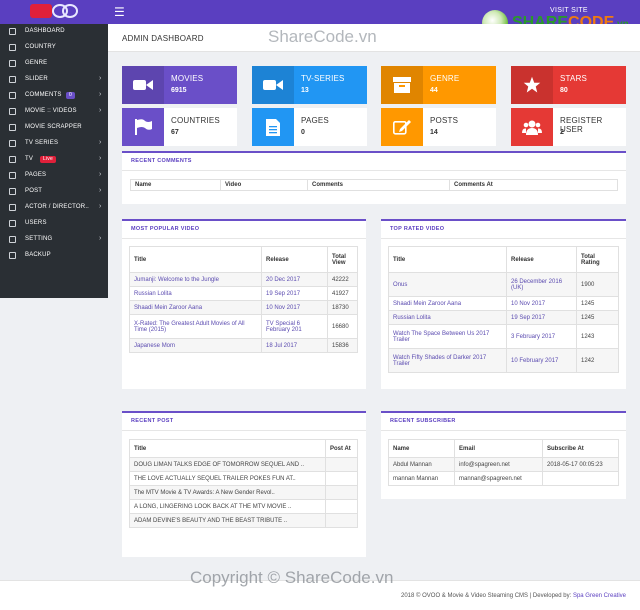 Image resolution: width=640 pixels, height=610 pixels. Describe the element at coordinates (438, 85) in the screenshot. I see `stat-card-genre: GENRE 44` at that location.